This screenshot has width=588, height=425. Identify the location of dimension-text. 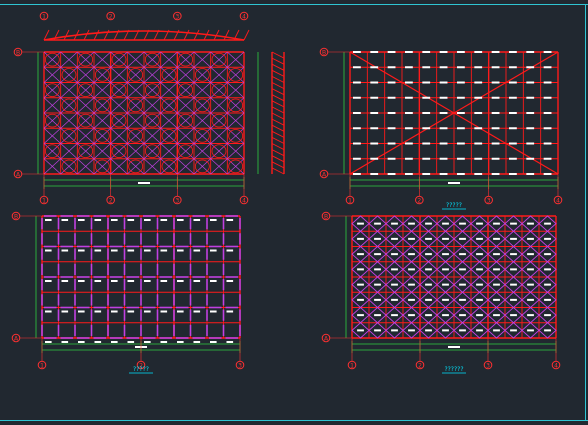
(454, 347).